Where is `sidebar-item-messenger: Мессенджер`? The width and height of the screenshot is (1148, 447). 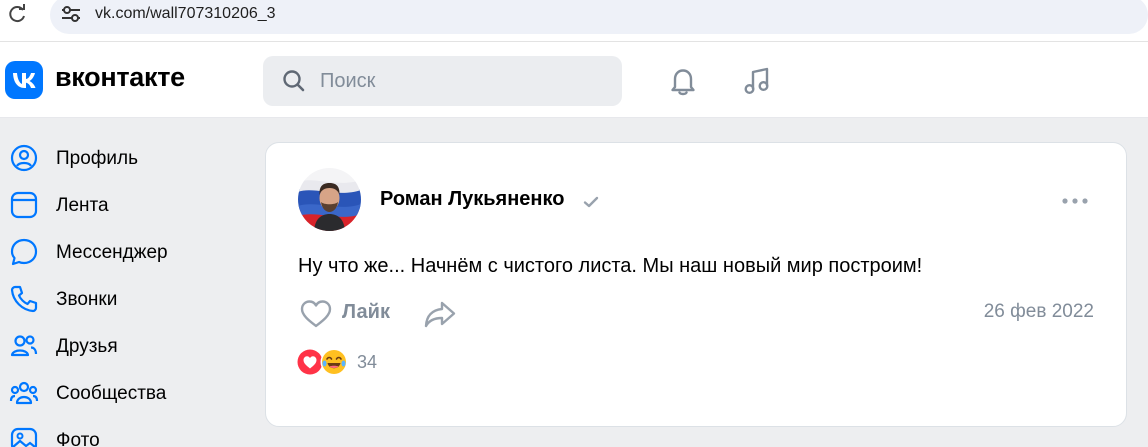 sidebar-item-messenger: Мессенджер is located at coordinates (125, 255).